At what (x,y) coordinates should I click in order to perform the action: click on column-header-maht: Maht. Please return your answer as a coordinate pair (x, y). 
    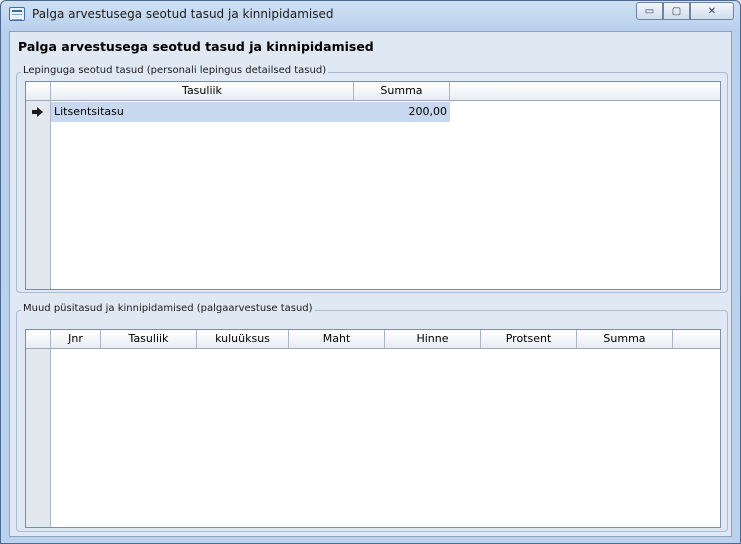
    Looking at the image, I should click on (337, 339).